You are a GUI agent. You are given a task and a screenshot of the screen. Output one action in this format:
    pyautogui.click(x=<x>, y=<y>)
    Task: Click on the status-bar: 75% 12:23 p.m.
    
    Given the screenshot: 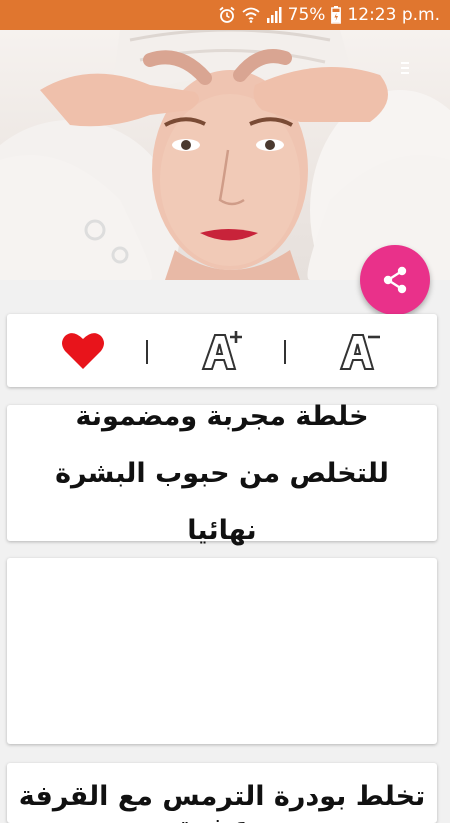 What is the action you would take?
    pyautogui.click(x=225, y=15)
    